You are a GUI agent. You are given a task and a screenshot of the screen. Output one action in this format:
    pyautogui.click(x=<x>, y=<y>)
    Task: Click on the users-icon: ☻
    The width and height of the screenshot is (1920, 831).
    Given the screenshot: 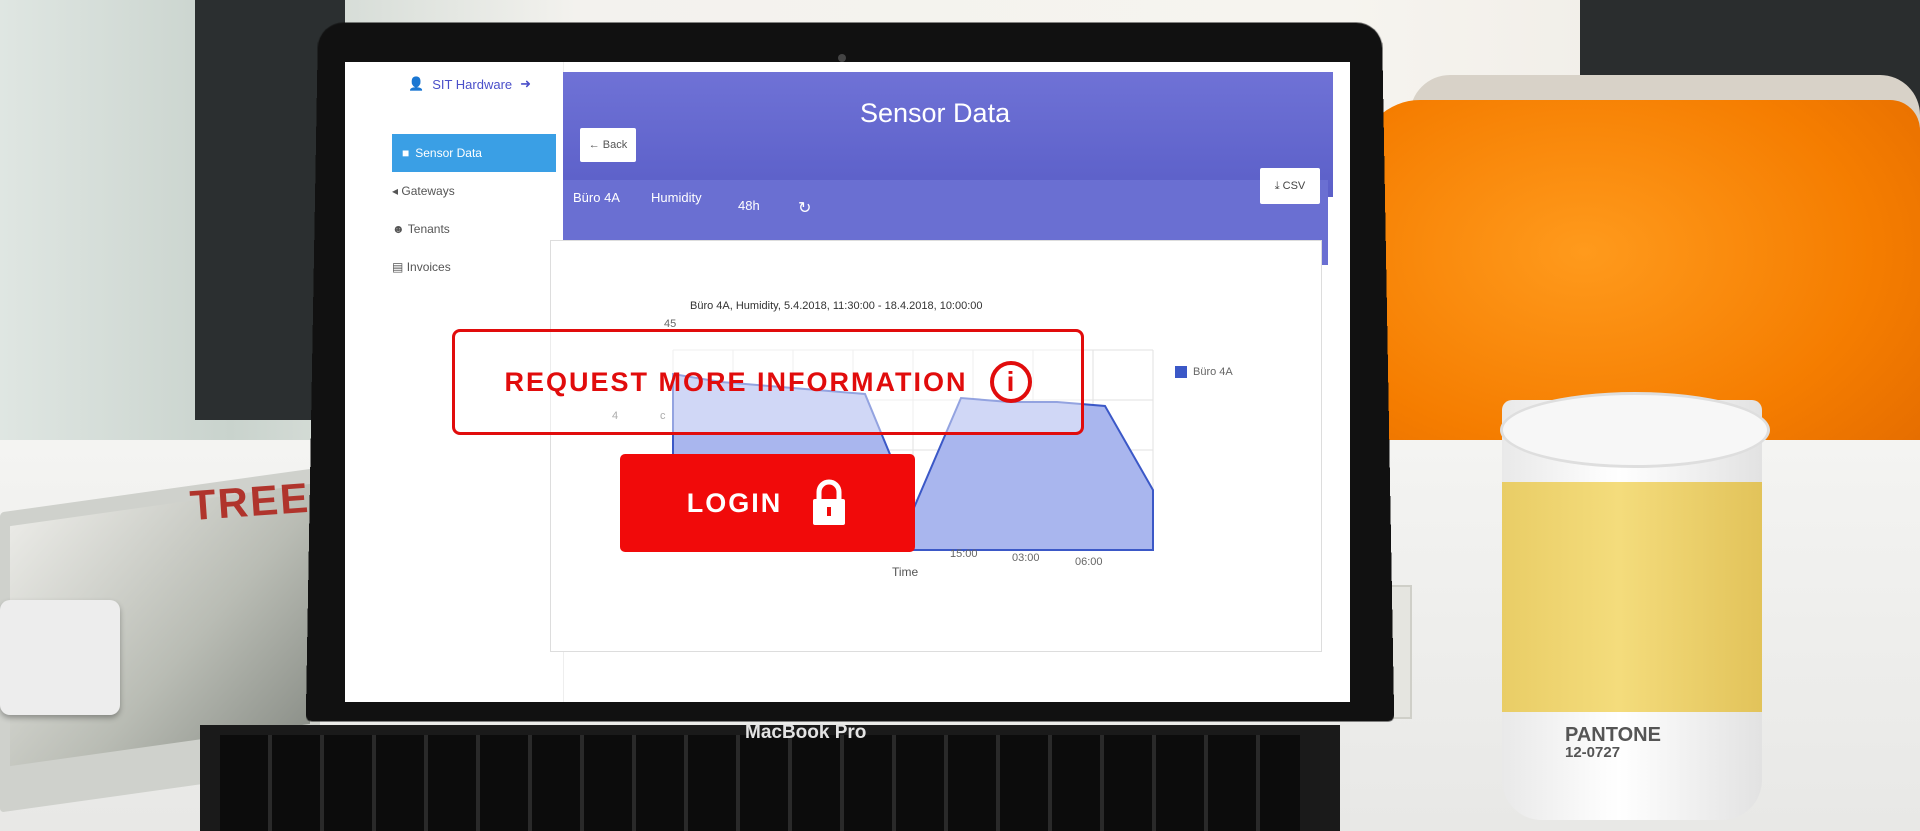 What is the action you would take?
    pyautogui.click(x=398, y=229)
    